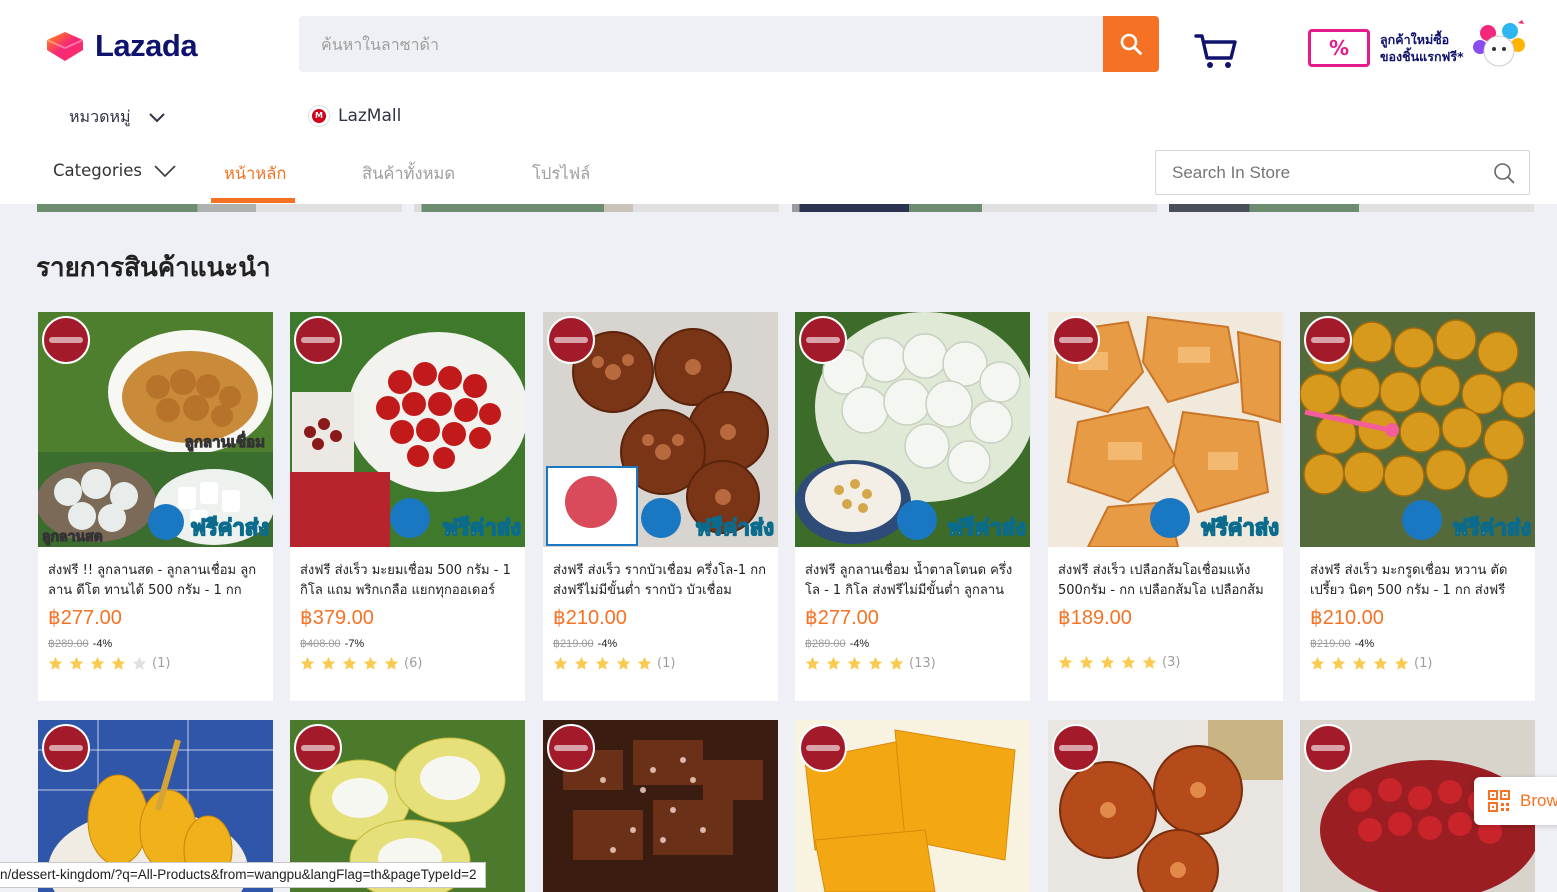 The height and width of the screenshot is (892, 1557). What do you see at coordinates (85, 618) in the screenshot?
I see `product-price: ฿277.00` at bounding box center [85, 618].